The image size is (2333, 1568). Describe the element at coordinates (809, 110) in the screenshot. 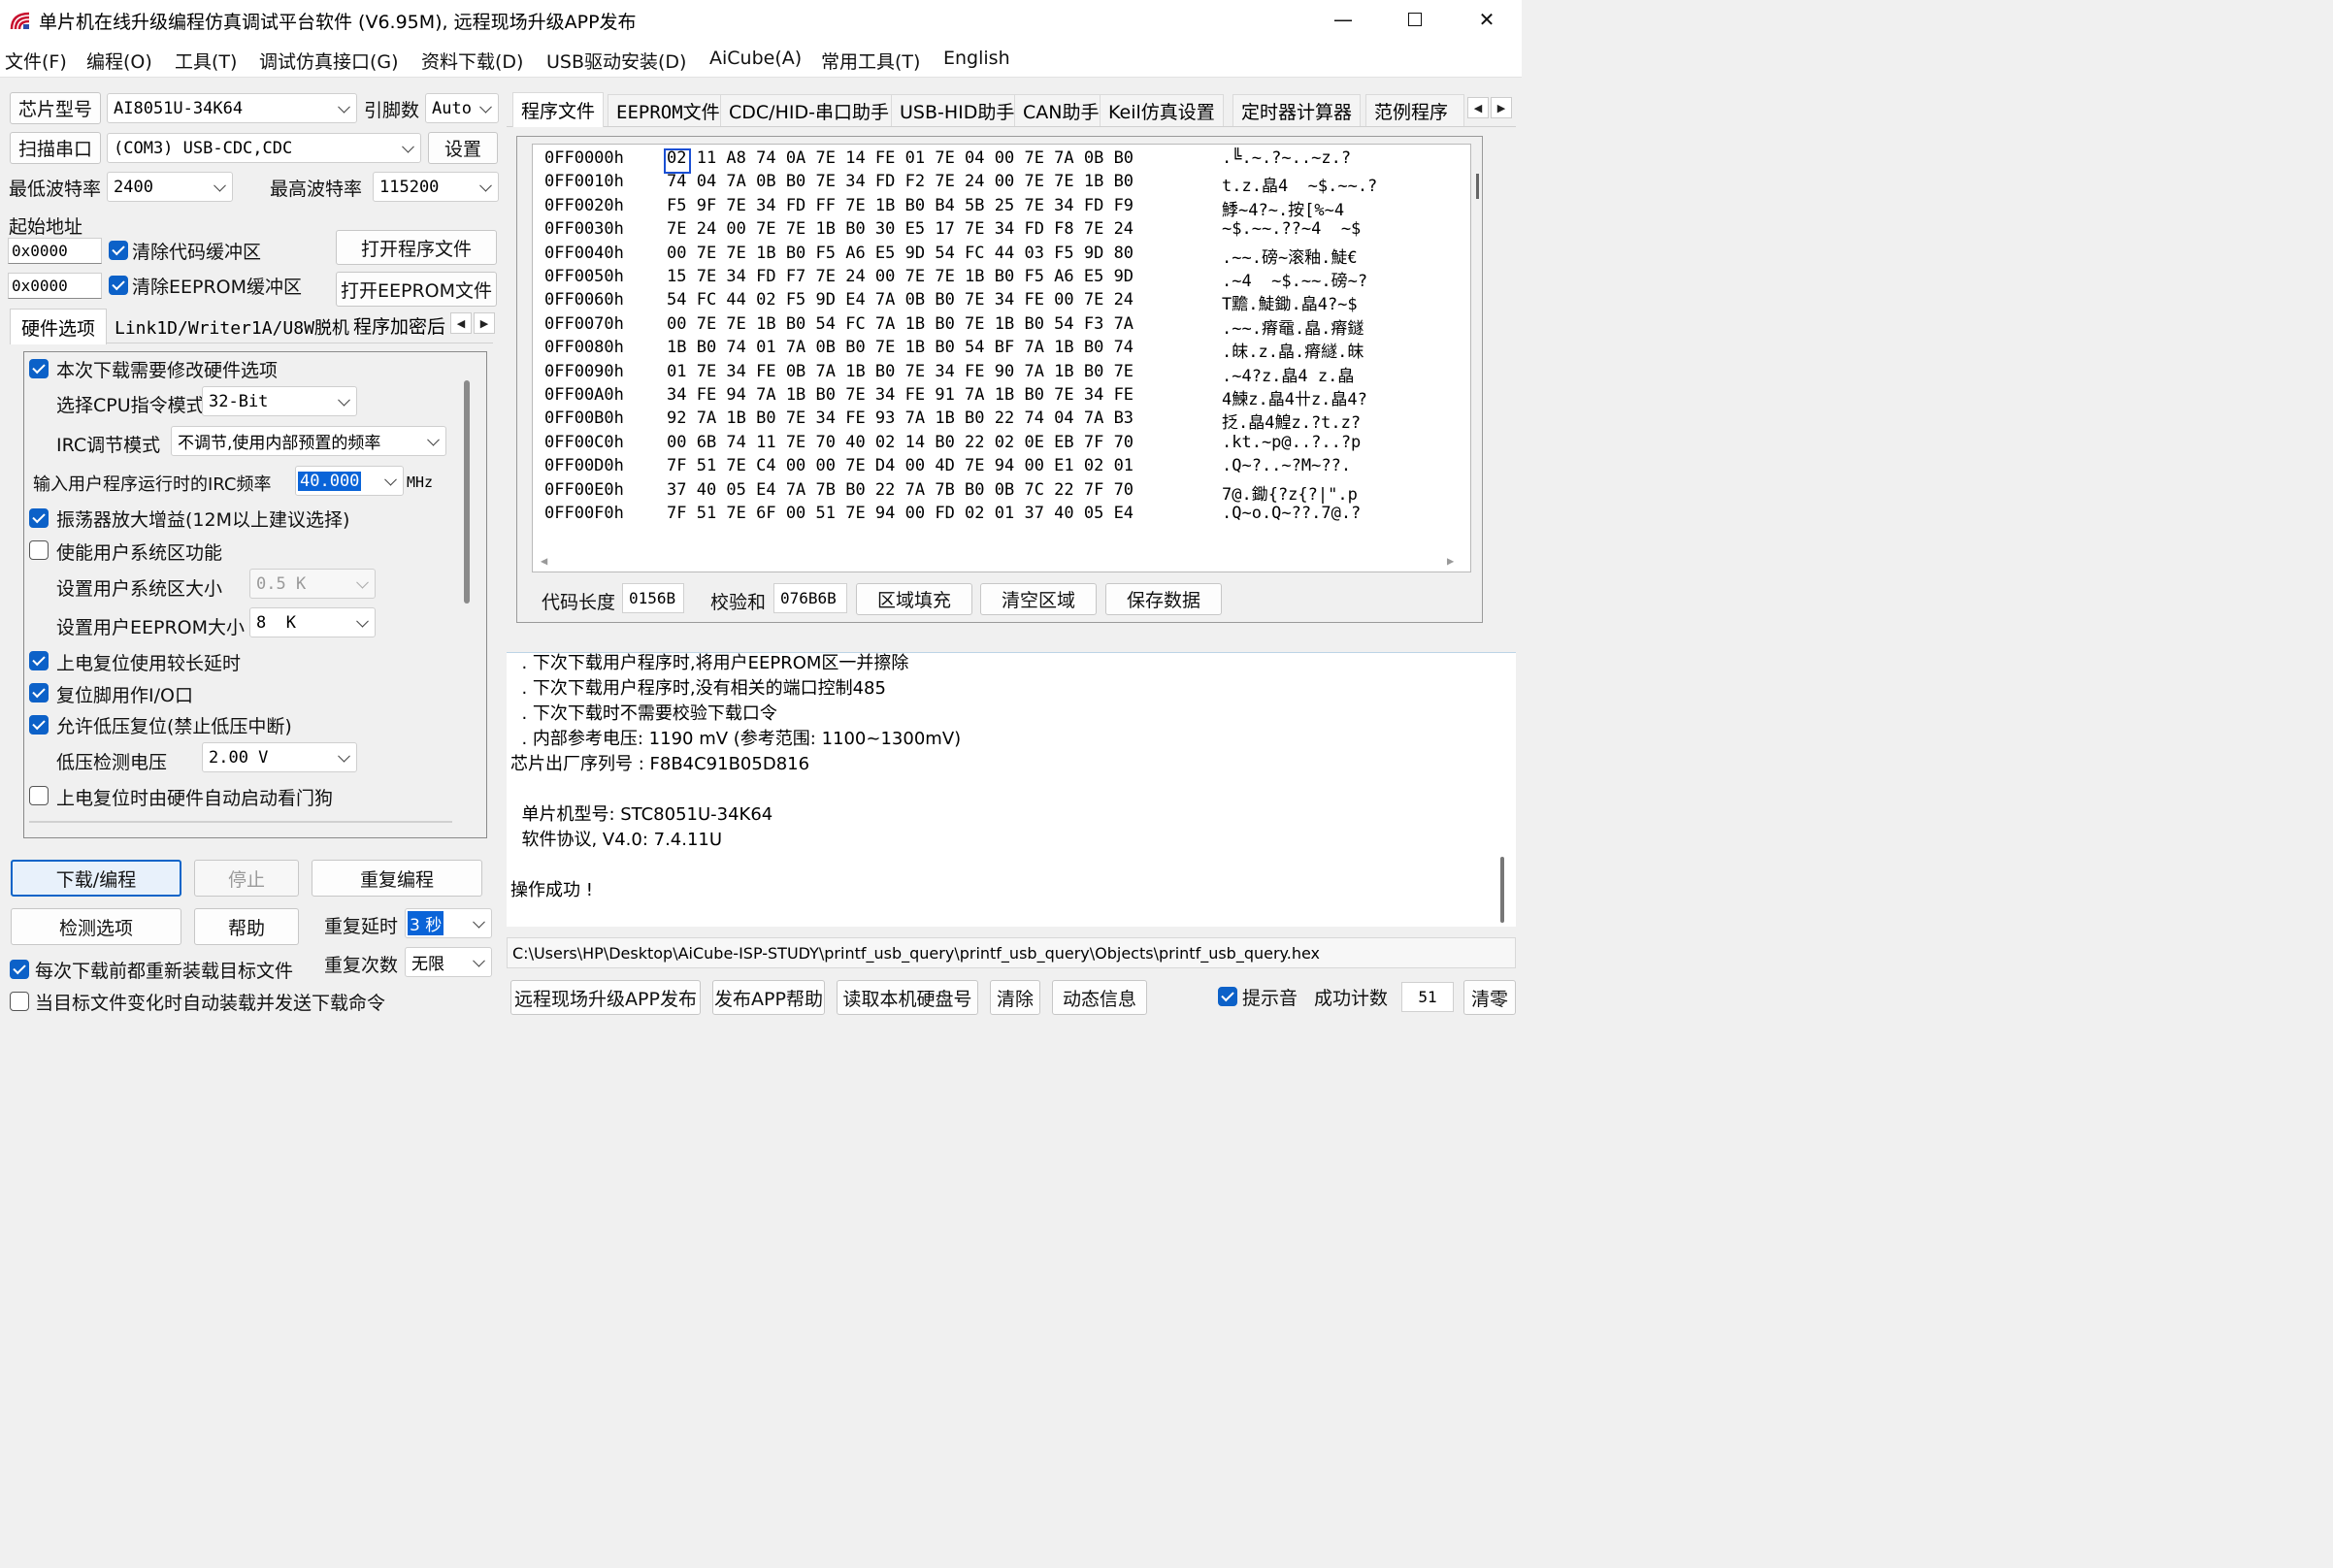

I see `tab-cdc-hid-serial: CDC/HID-串口助手` at that location.